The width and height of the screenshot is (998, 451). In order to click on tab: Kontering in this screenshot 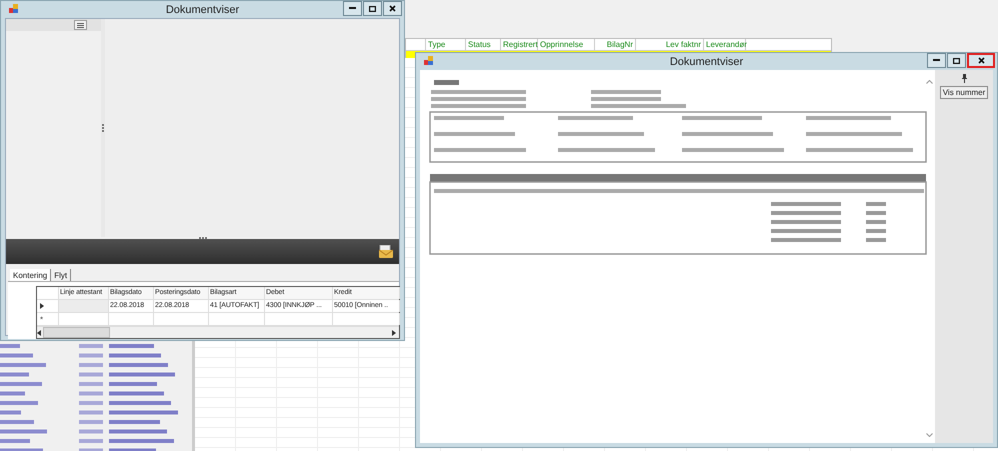, I will do `click(31, 275)`.